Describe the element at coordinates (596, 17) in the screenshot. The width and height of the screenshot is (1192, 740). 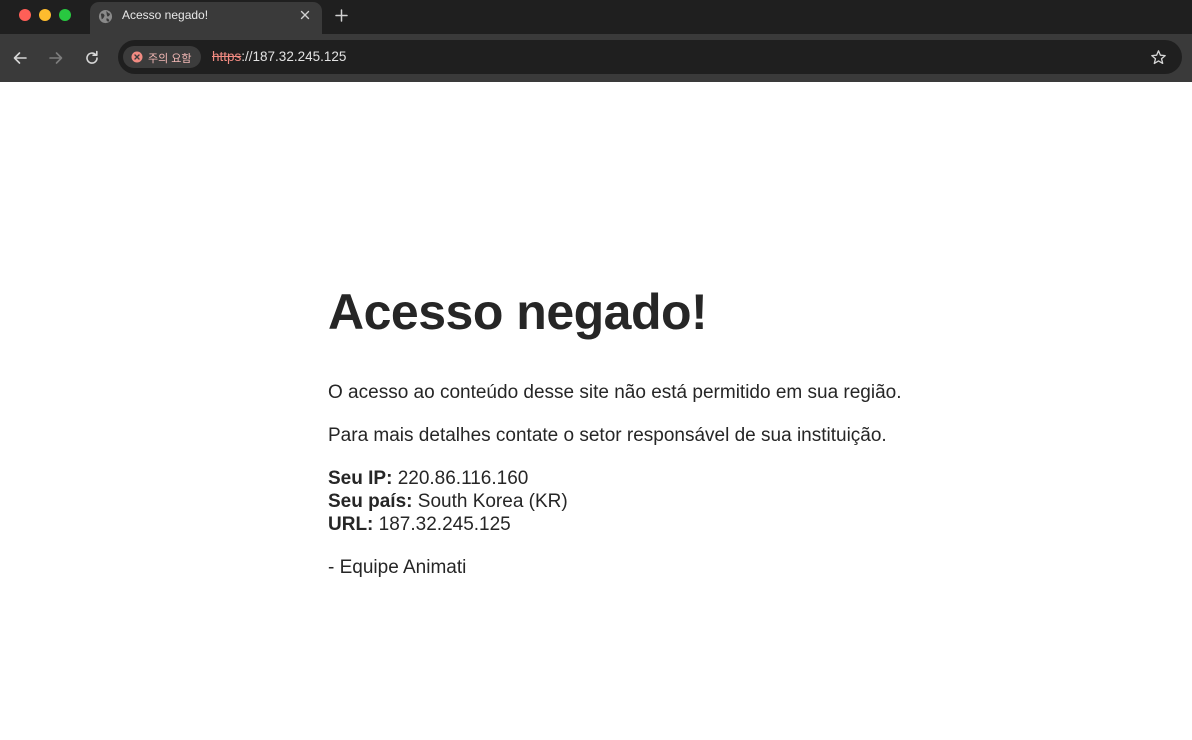
I see `tab-strip: Acesso negado!` at that location.